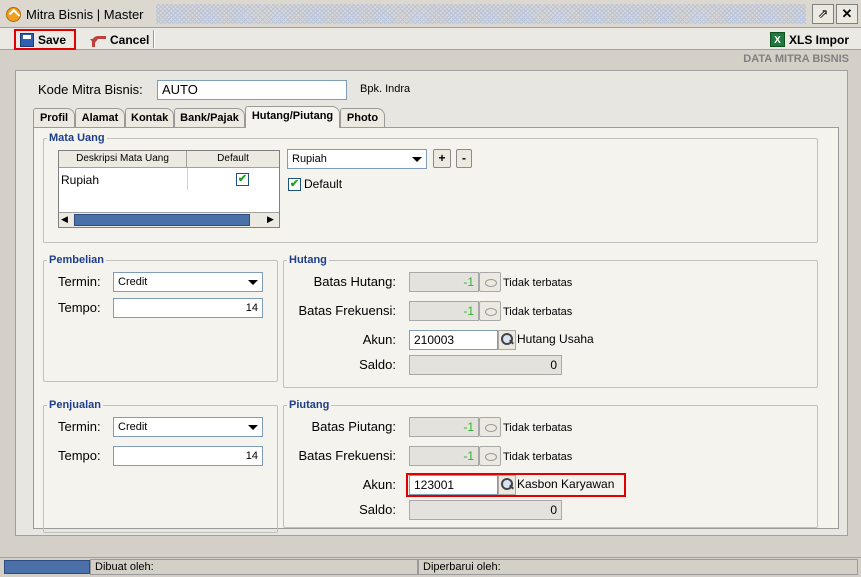 The height and width of the screenshot is (577, 861). What do you see at coordinates (357, 159) in the screenshot?
I see `currency-select: Rupiah` at bounding box center [357, 159].